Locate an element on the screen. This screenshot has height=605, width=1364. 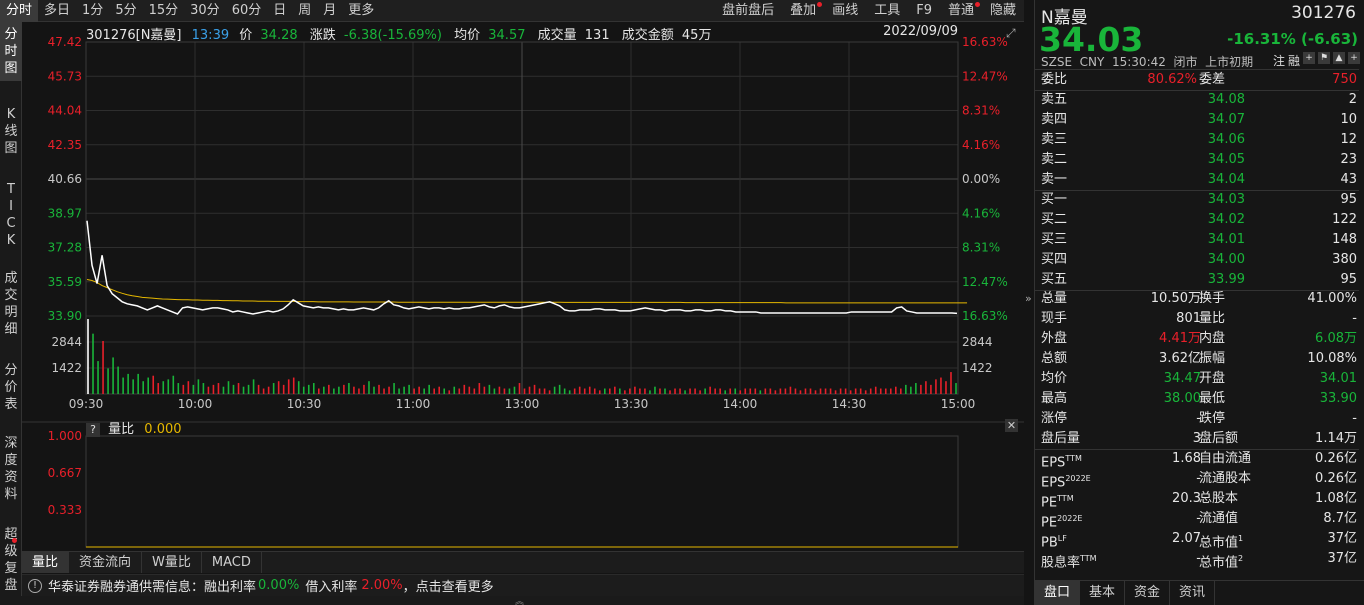
toolbar-action-3: 工具 is located at coordinates (887, 11).